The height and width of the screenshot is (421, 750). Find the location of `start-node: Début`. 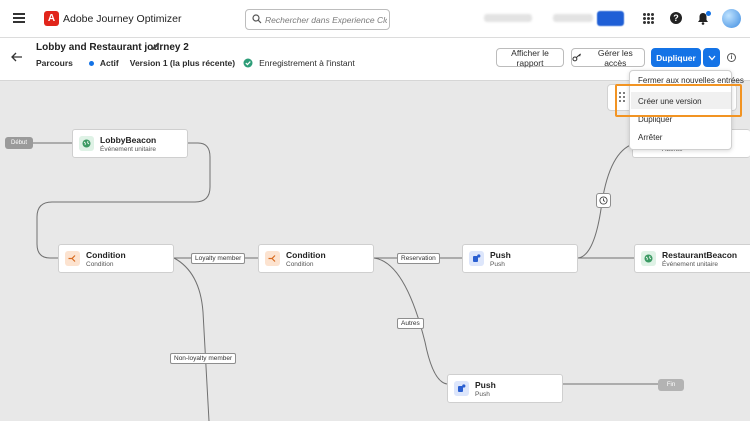

start-node: Début is located at coordinates (19, 143).